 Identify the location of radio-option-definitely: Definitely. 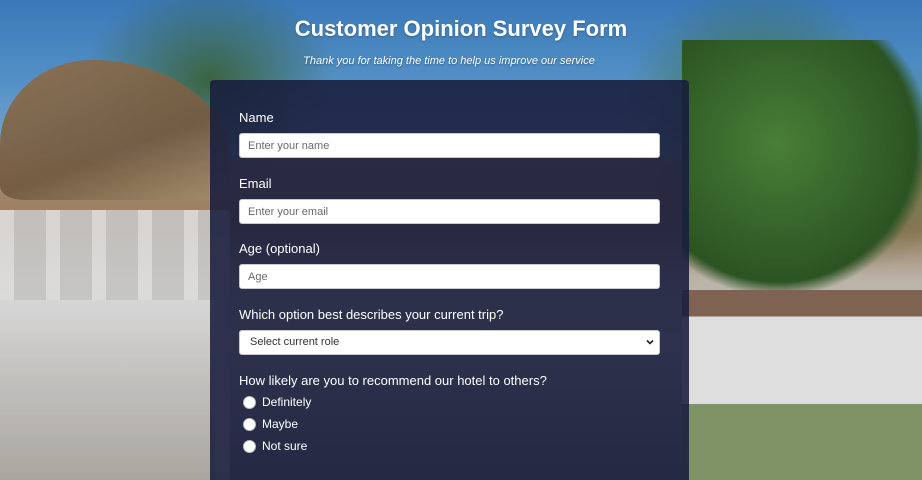
(451, 402).